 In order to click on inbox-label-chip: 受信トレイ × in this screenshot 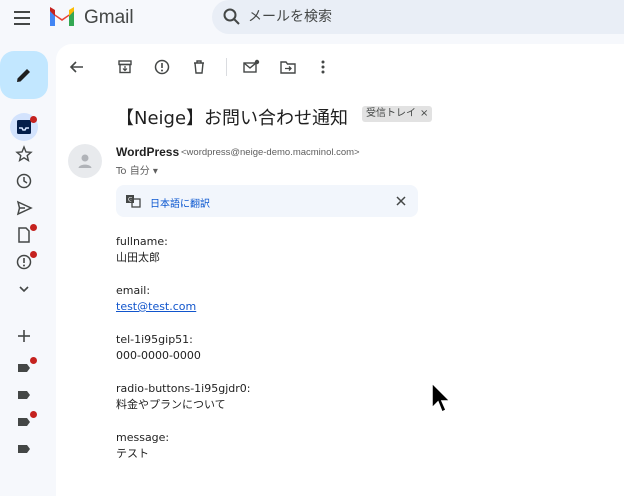, I will do `click(397, 114)`.